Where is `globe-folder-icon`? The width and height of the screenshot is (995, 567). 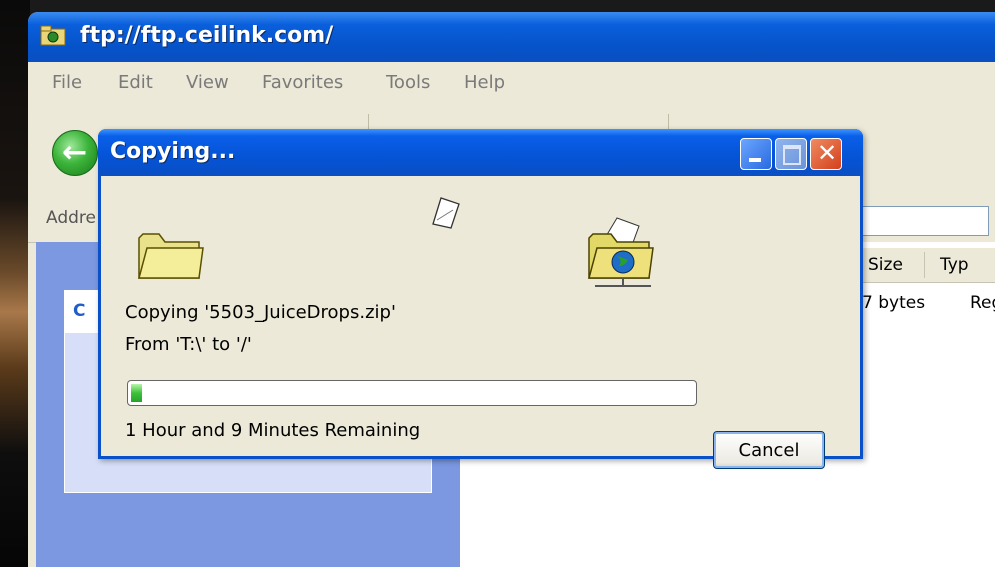 globe-folder-icon is located at coordinates (621, 252).